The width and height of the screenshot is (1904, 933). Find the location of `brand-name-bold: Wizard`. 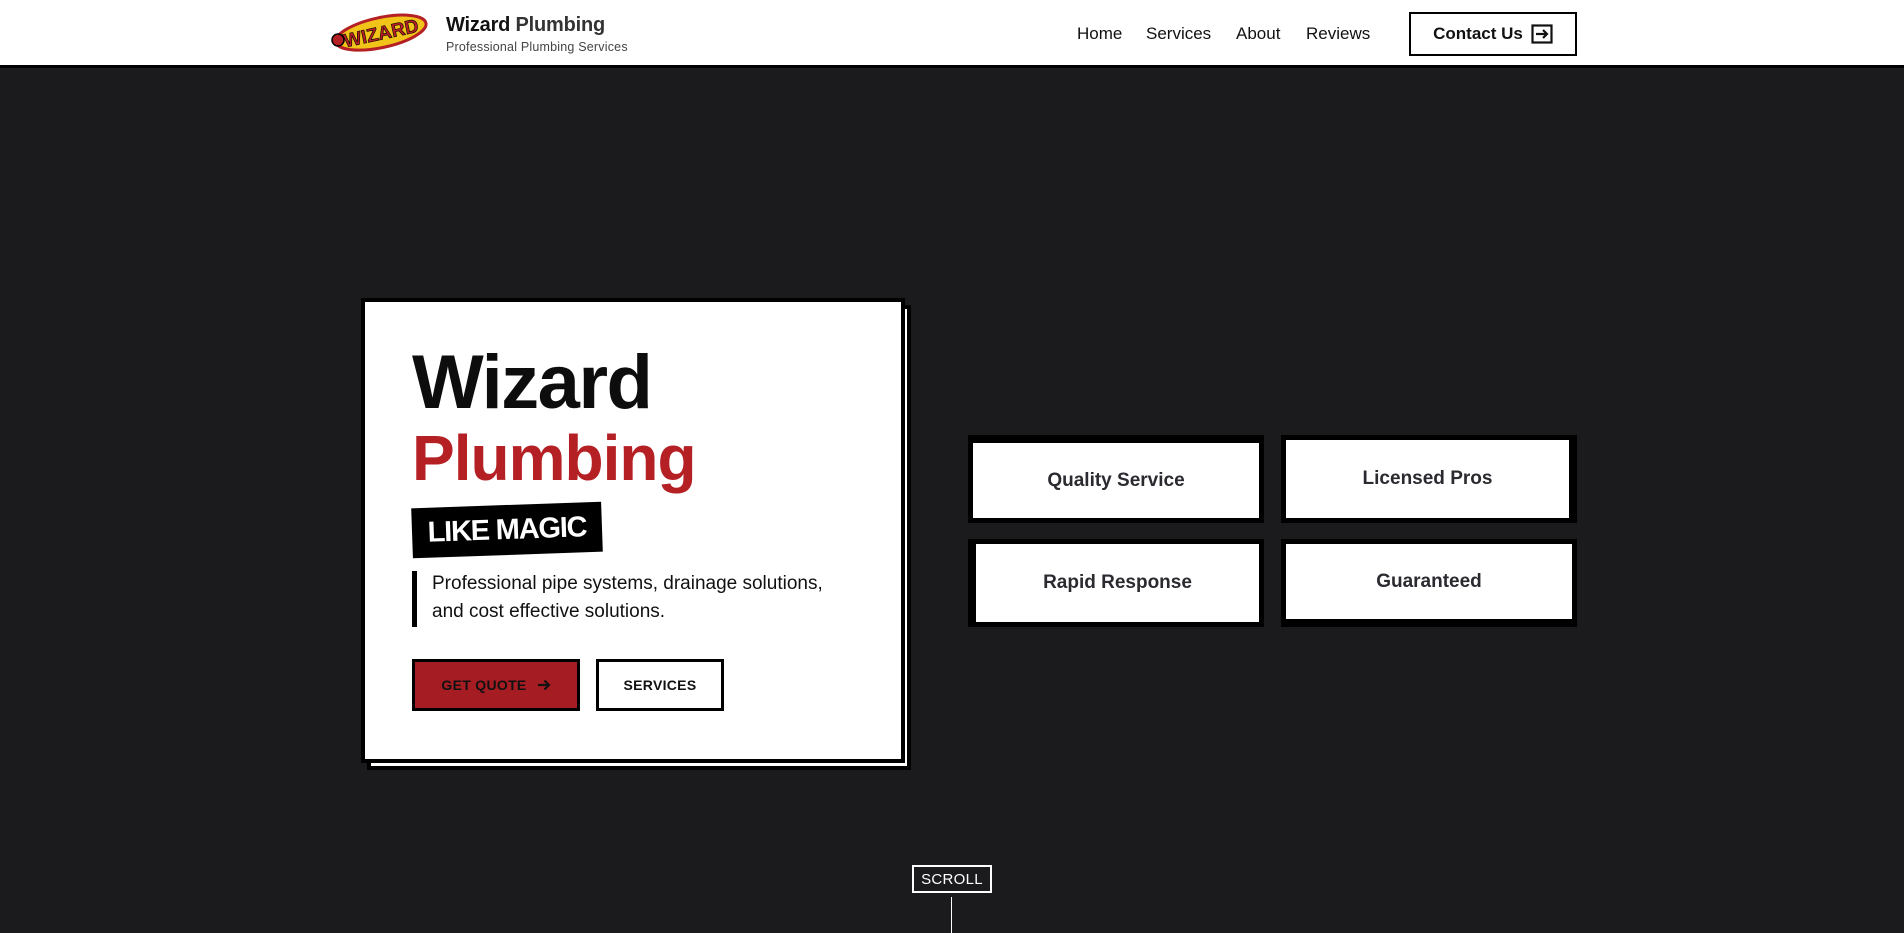

brand-name-bold: Wizard is located at coordinates (478, 25).